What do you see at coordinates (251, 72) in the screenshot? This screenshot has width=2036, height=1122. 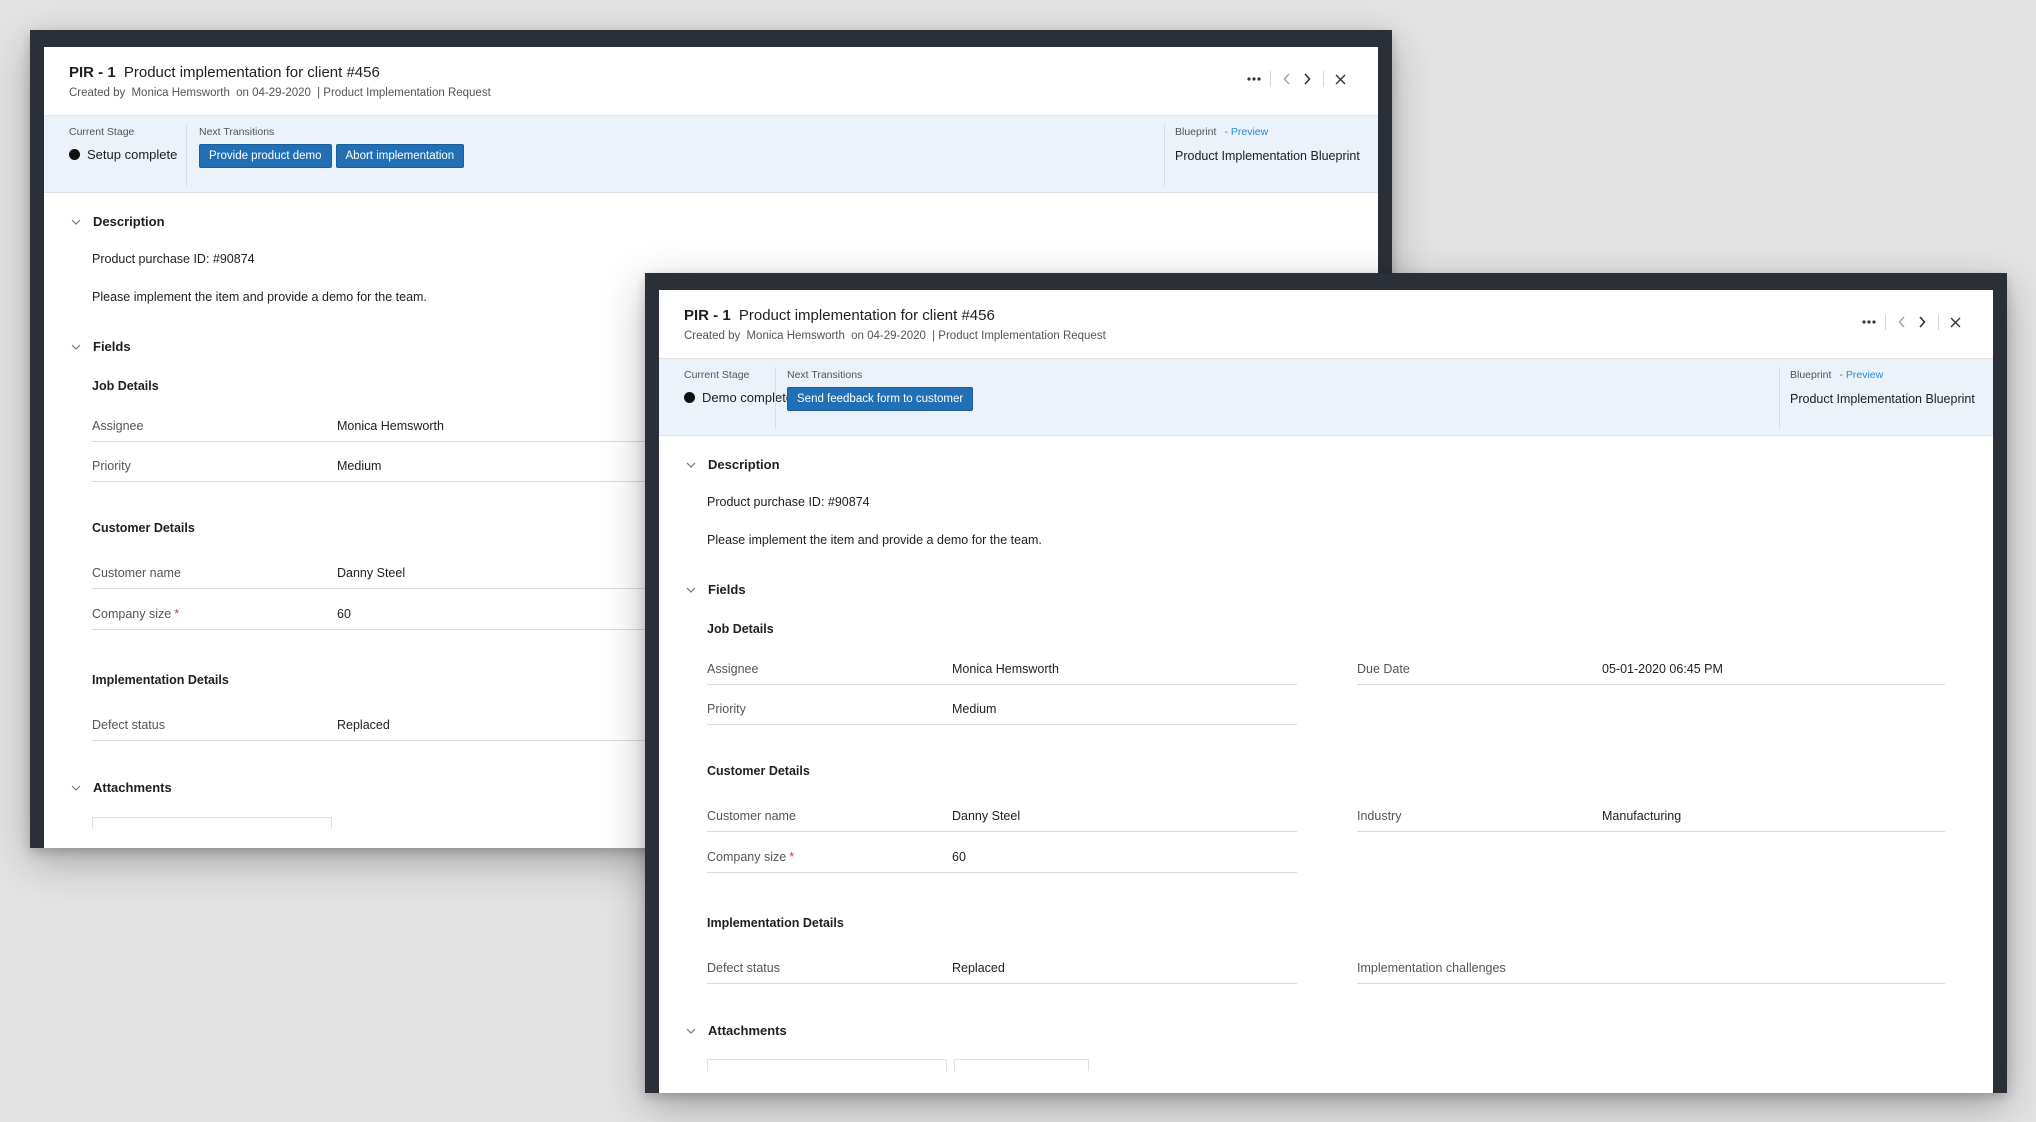 I see `record-name: Product implementation for client #456` at bounding box center [251, 72].